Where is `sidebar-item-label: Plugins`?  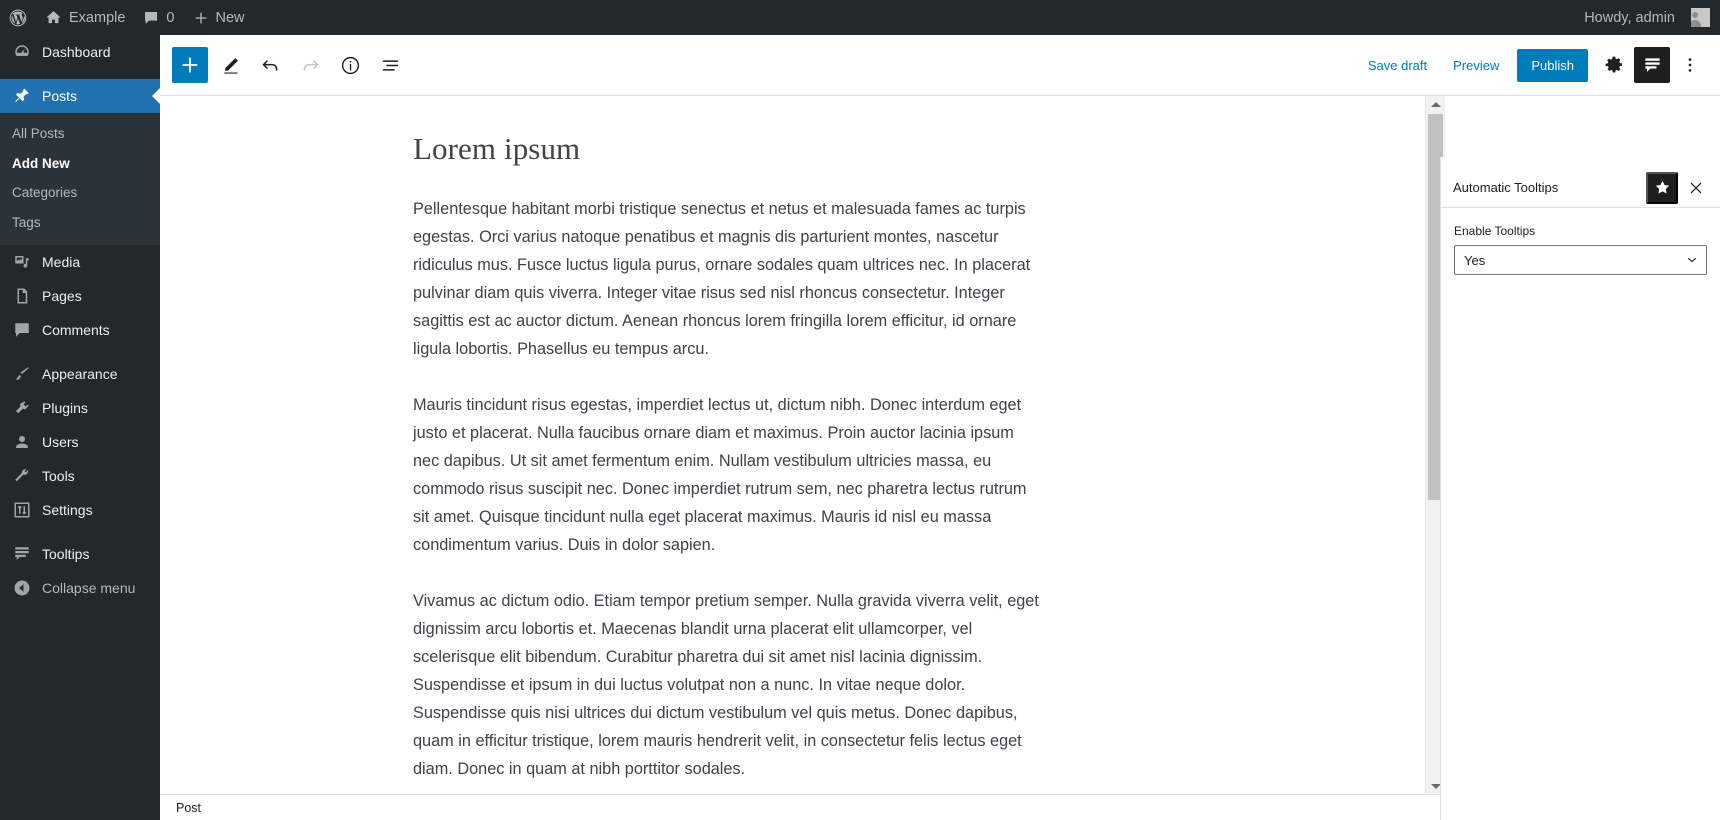 sidebar-item-label: Plugins is located at coordinates (65, 408).